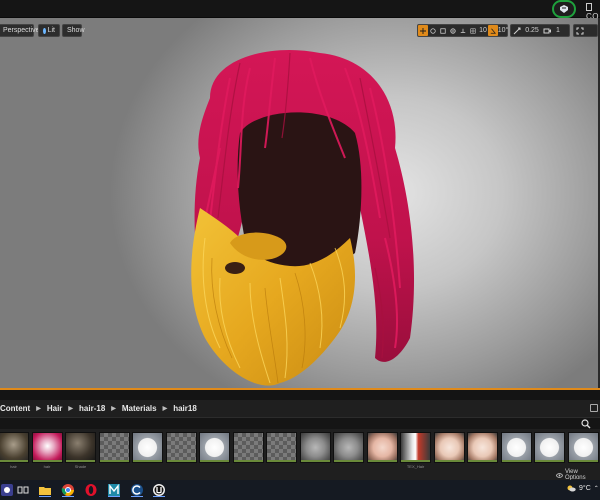 Image resolution: width=600 pixels, height=500 pixels. I want to click on maya-button, so click(114, 490).